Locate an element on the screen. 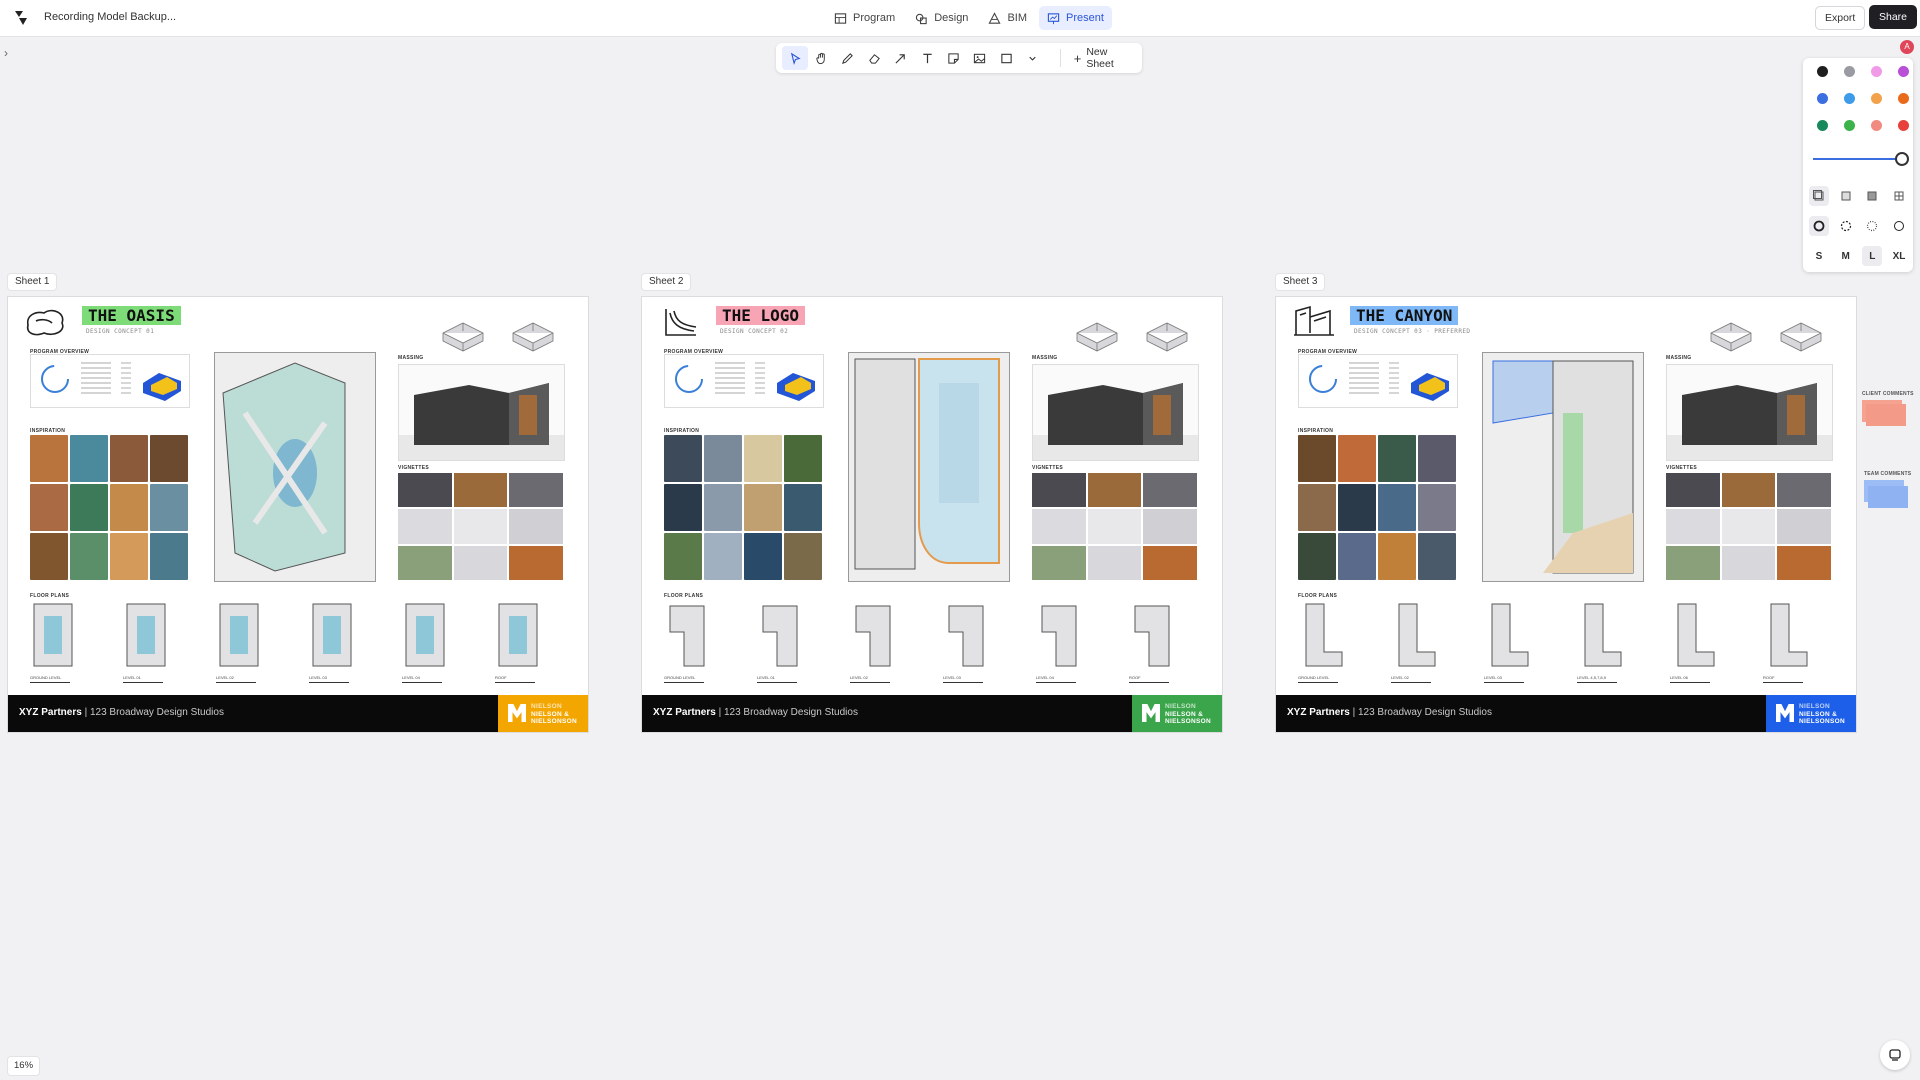  hand-tool is located at coordinates (821, 58).